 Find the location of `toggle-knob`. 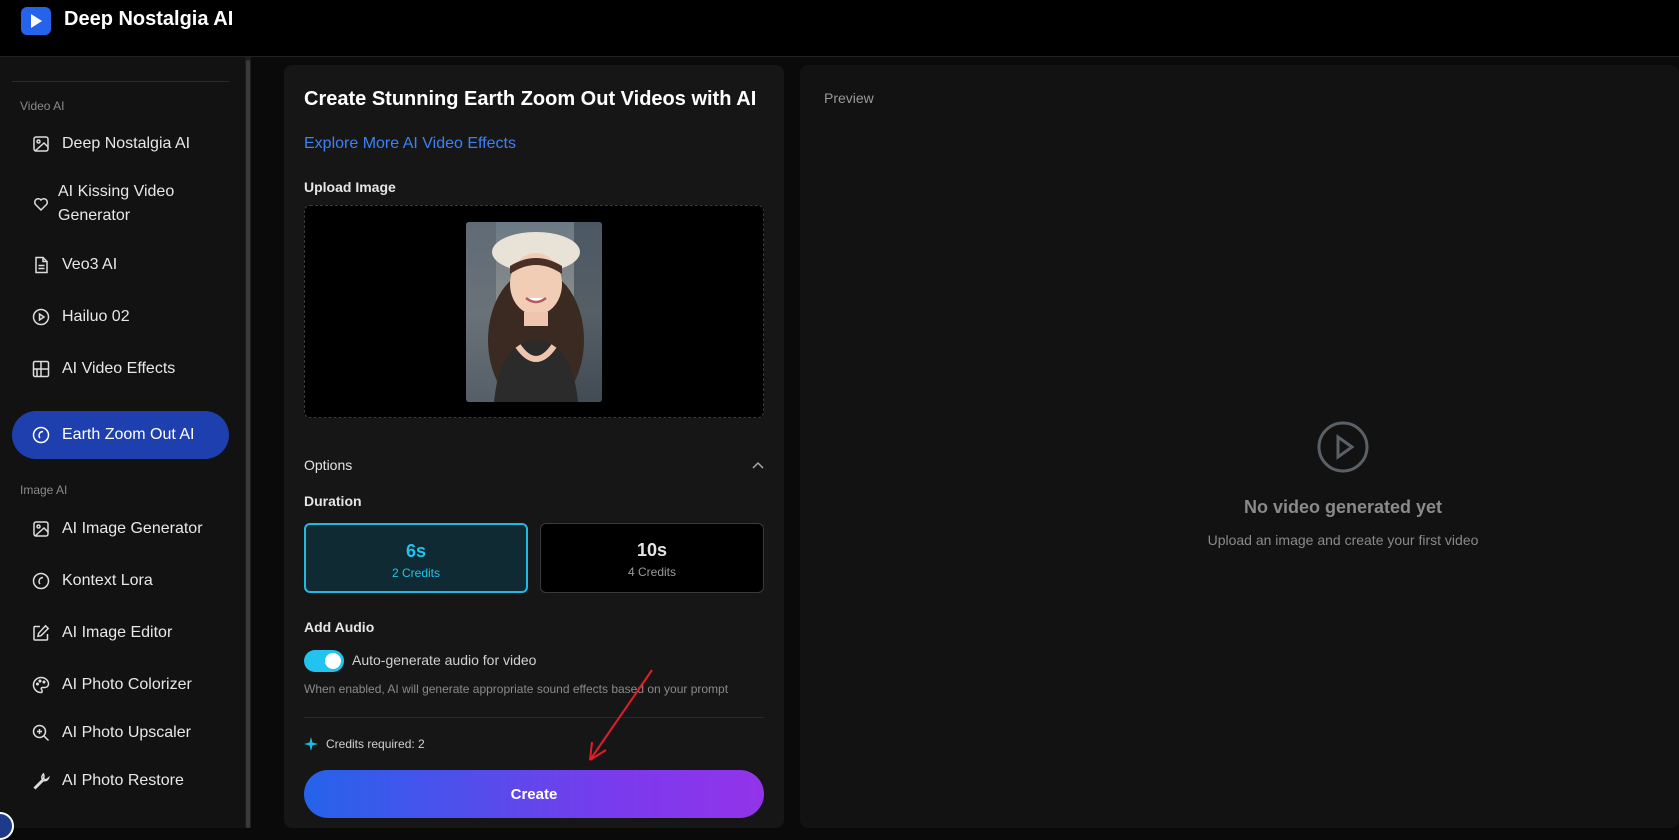

toggle-knob is located at coordinates (333, 661).